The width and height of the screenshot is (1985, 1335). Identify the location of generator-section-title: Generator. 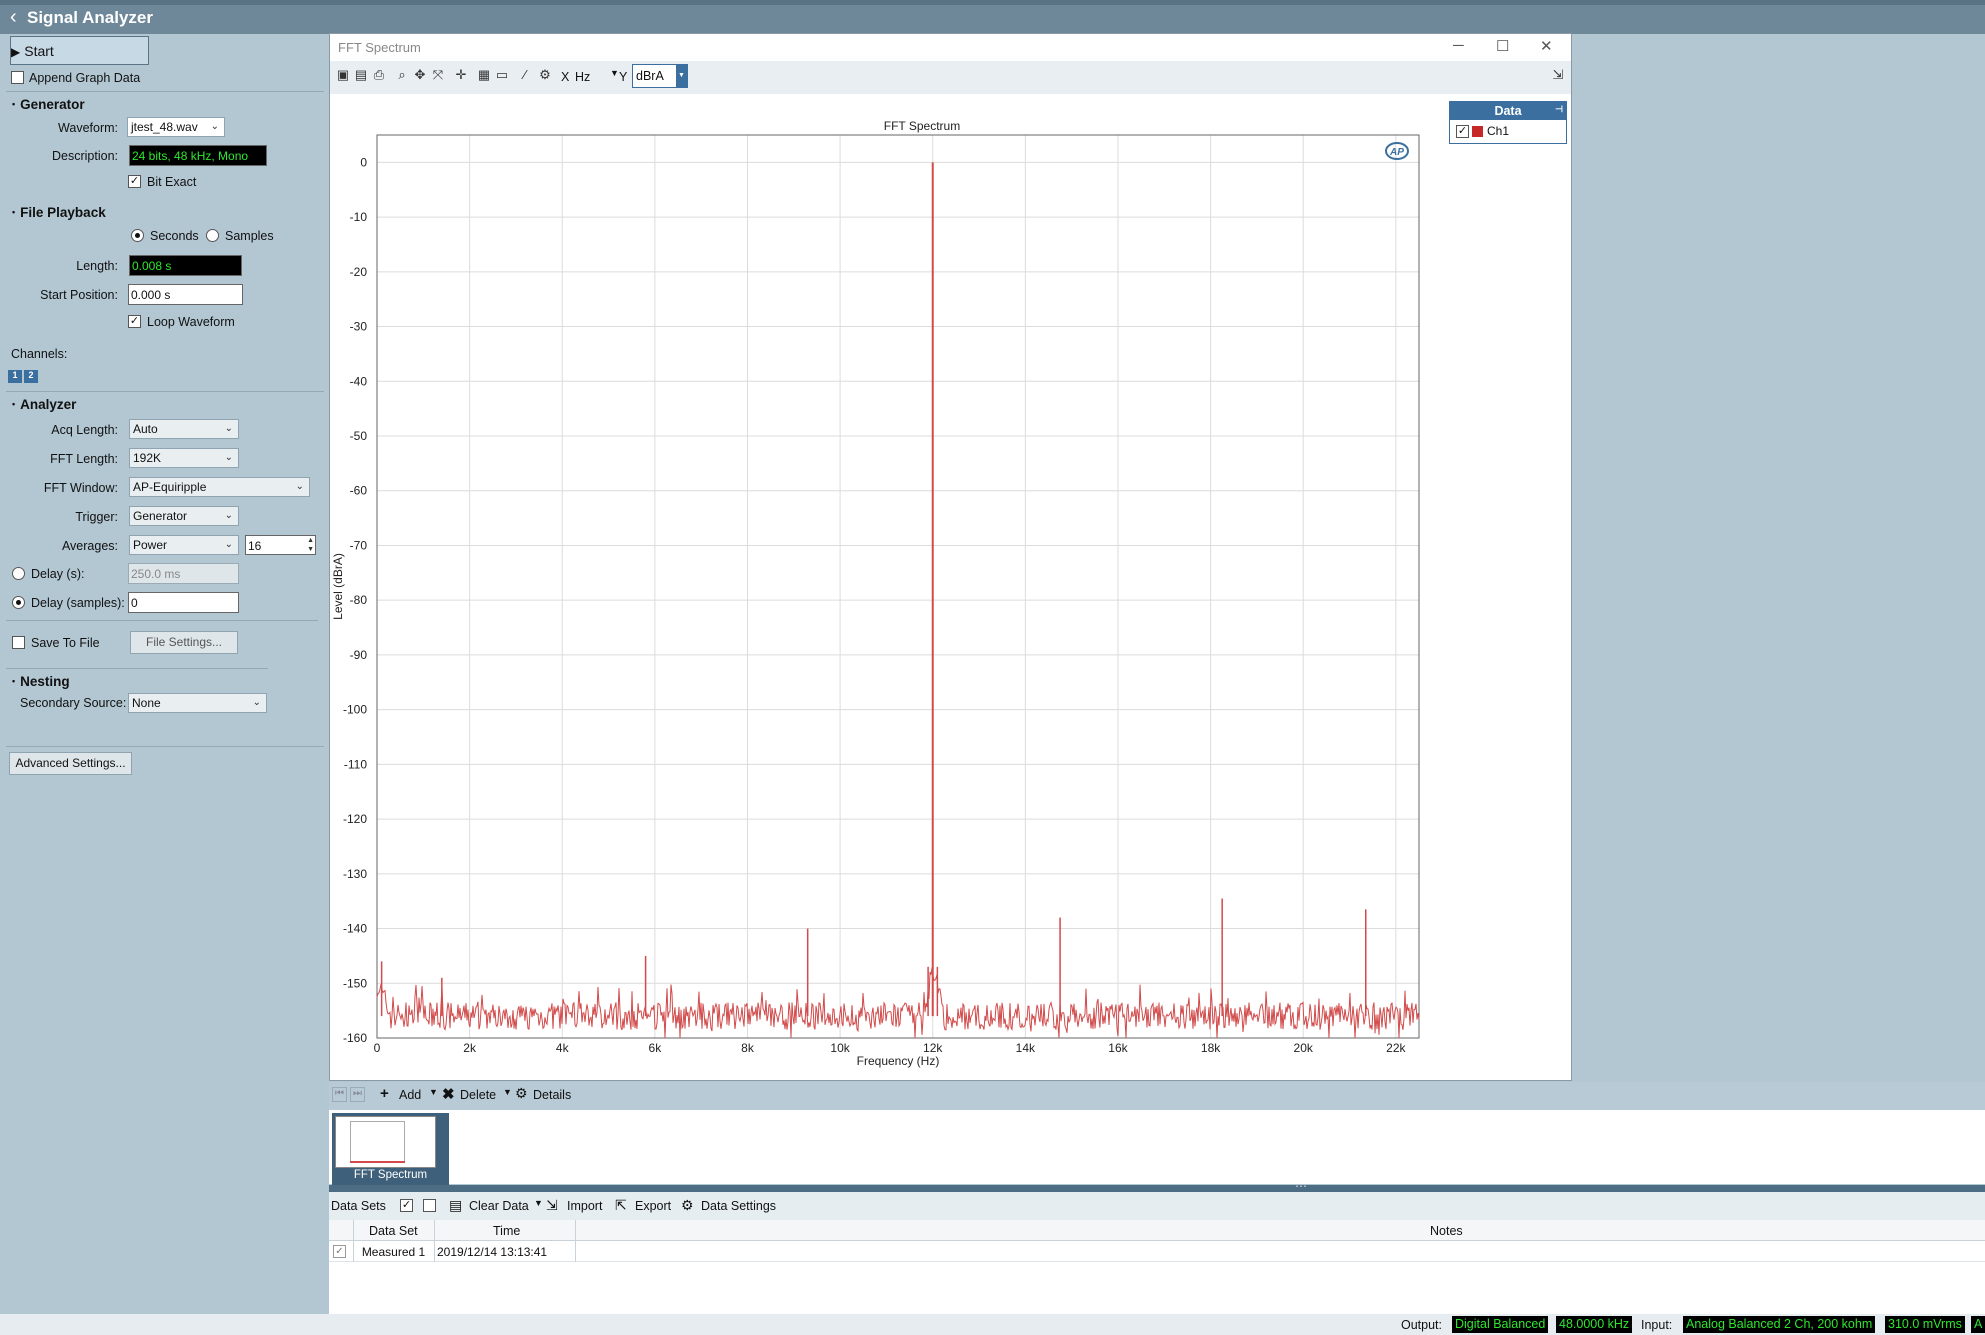
(48, 104).